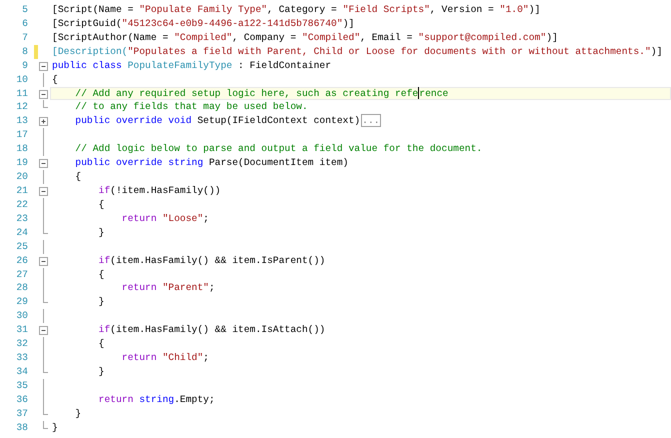 Image resolution: width=671 pixels, height=438 pixels. Describe the element at coordinates (24, 51) in the screenshot. I see `line-number: 8` at that location.